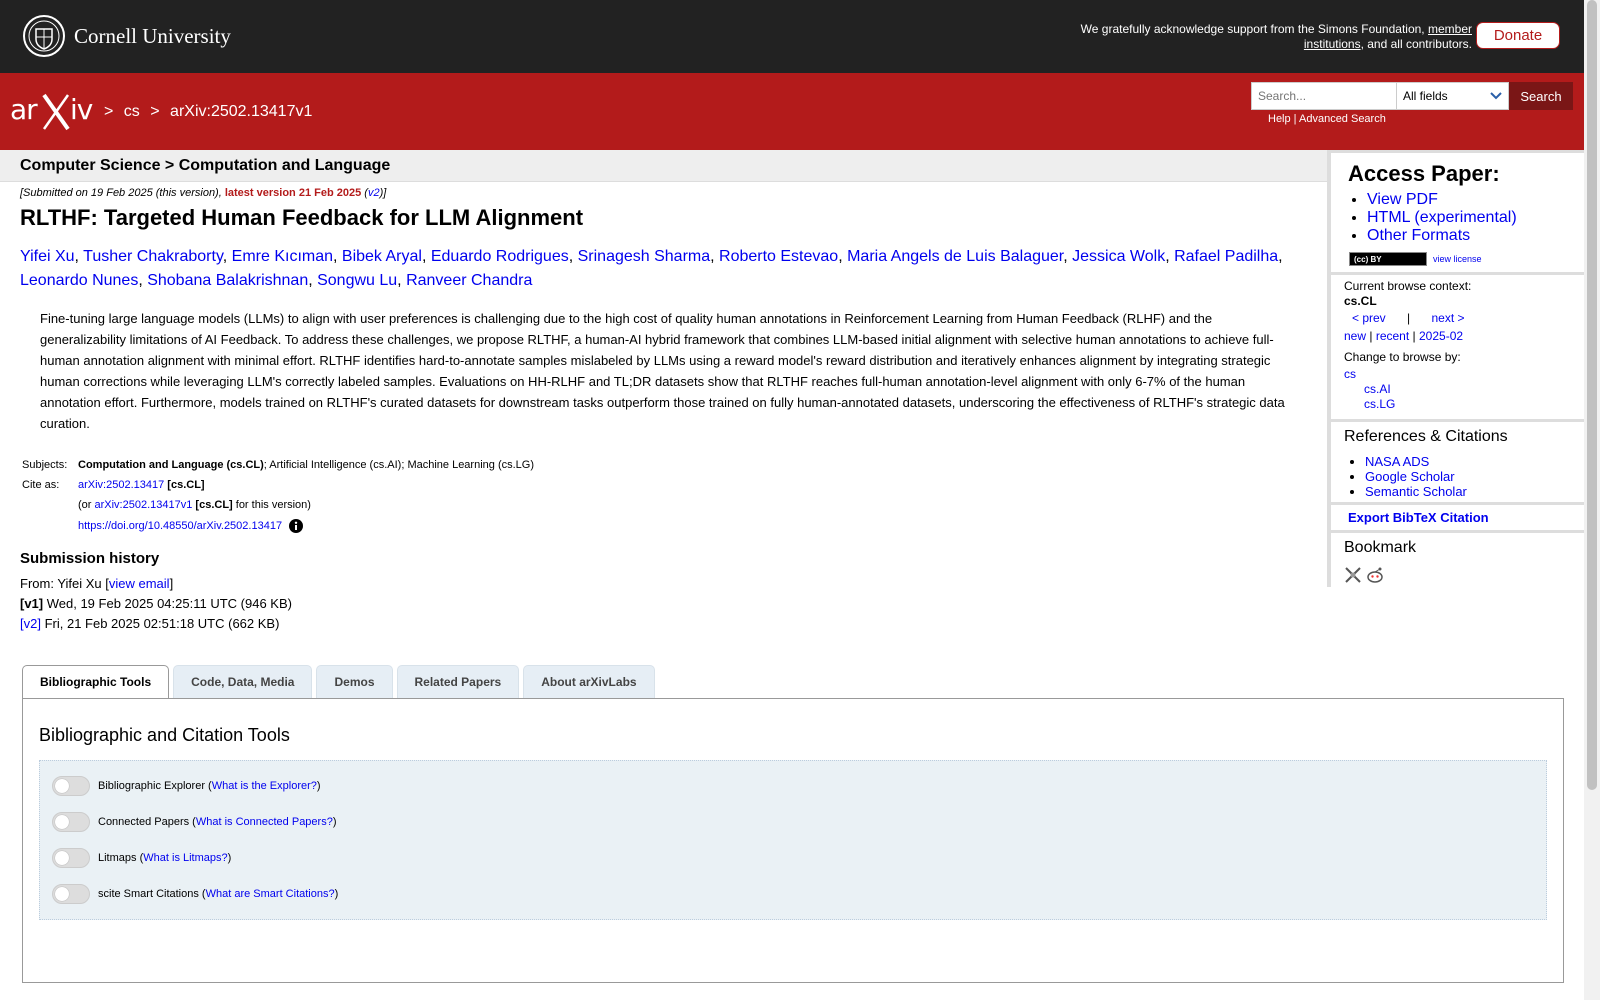 The height and width of the screenshot is (1000, 1600). I want to click on html-link: HTML (experimental), so click(1442, 217).